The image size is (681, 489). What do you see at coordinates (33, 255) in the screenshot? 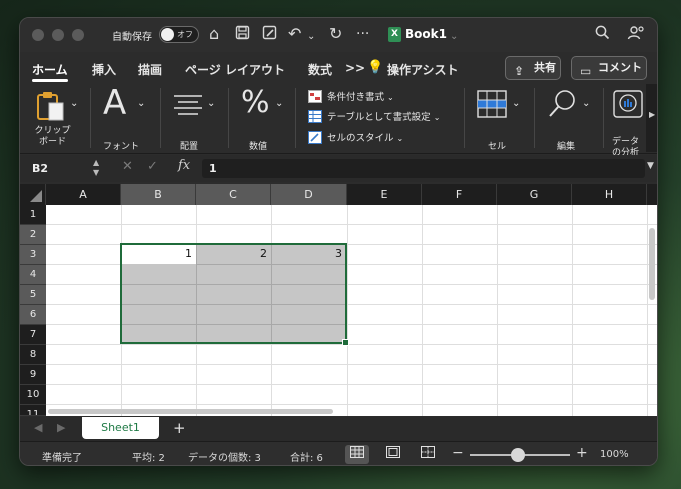
I see `row-header-3: 3` at bounding box center [33, 255].